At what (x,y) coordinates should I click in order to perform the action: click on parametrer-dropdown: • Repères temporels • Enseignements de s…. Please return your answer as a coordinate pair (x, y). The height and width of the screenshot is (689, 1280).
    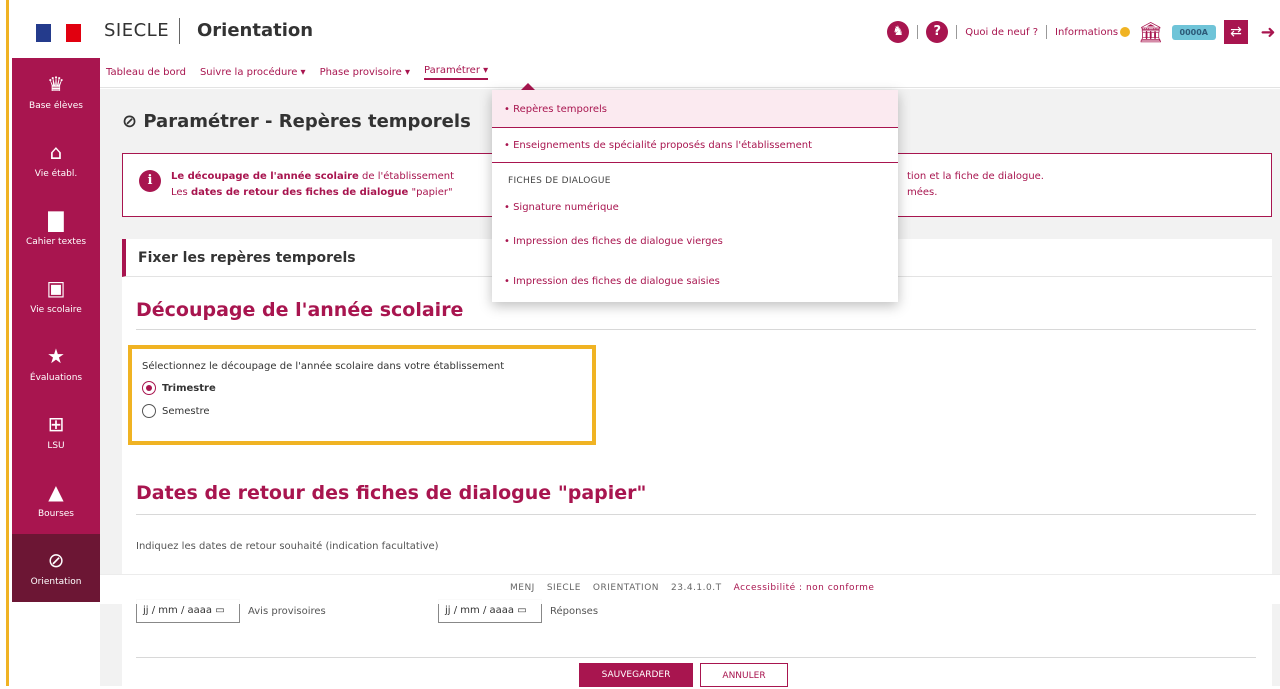
    Looking at the image, I should click on (695, 196).